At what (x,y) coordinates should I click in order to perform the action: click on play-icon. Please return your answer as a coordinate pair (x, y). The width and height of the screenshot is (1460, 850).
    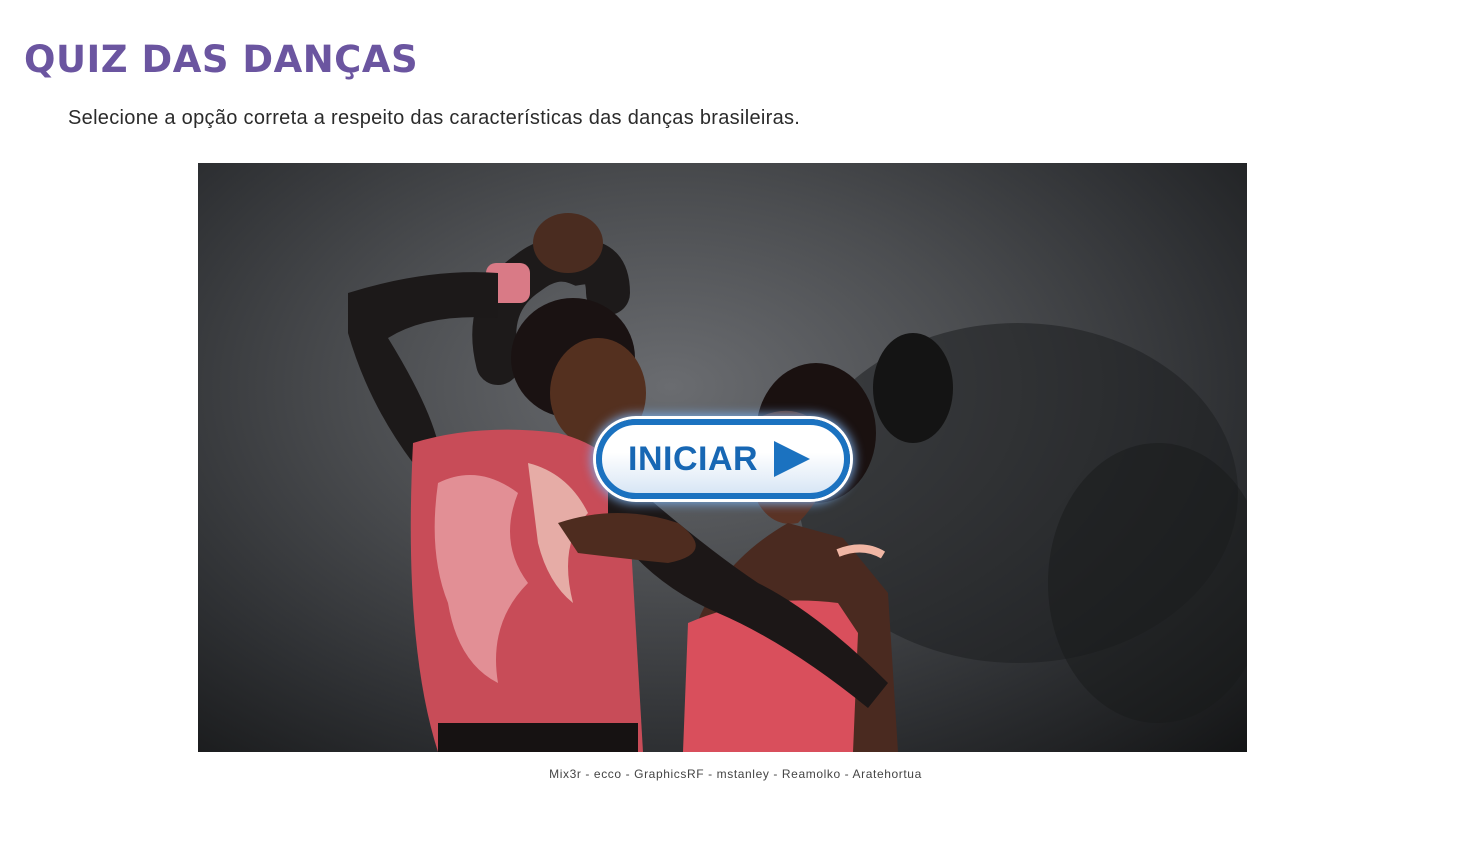
    Looking at the image, I should click on (792, 459).